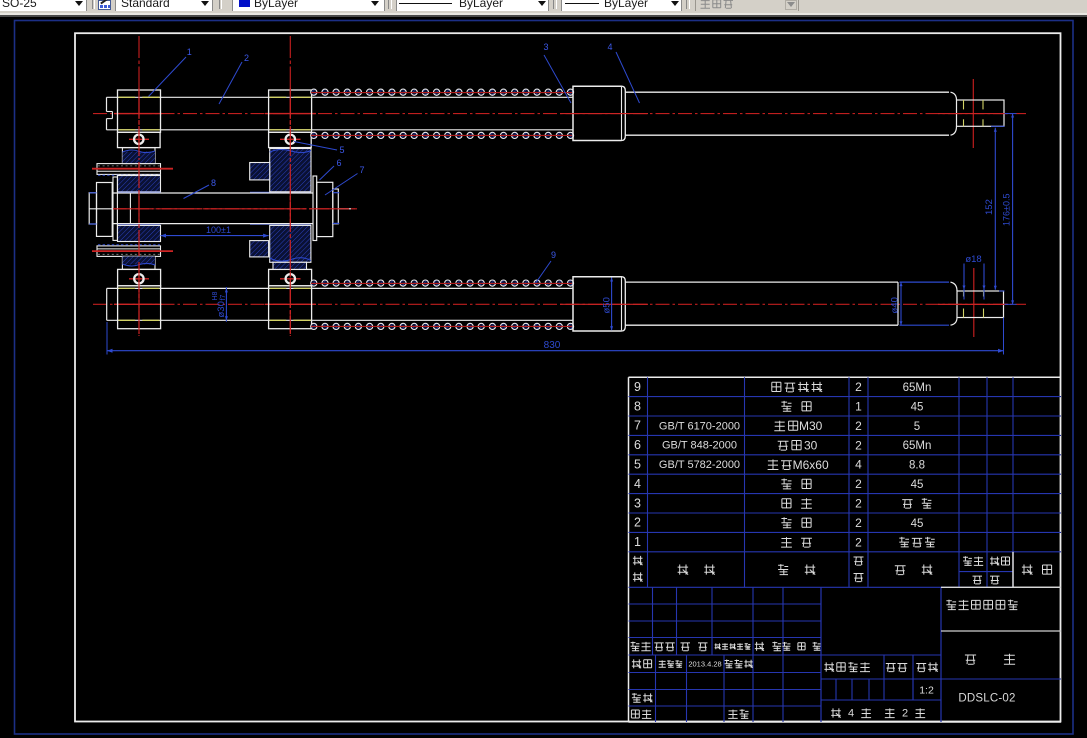 Image resolution: width=1087 pixels, height=738 pixels. Describe the element at coordinates (704, 664) in the screenshot. I see `svg-text: 2013.4.28` at that location.